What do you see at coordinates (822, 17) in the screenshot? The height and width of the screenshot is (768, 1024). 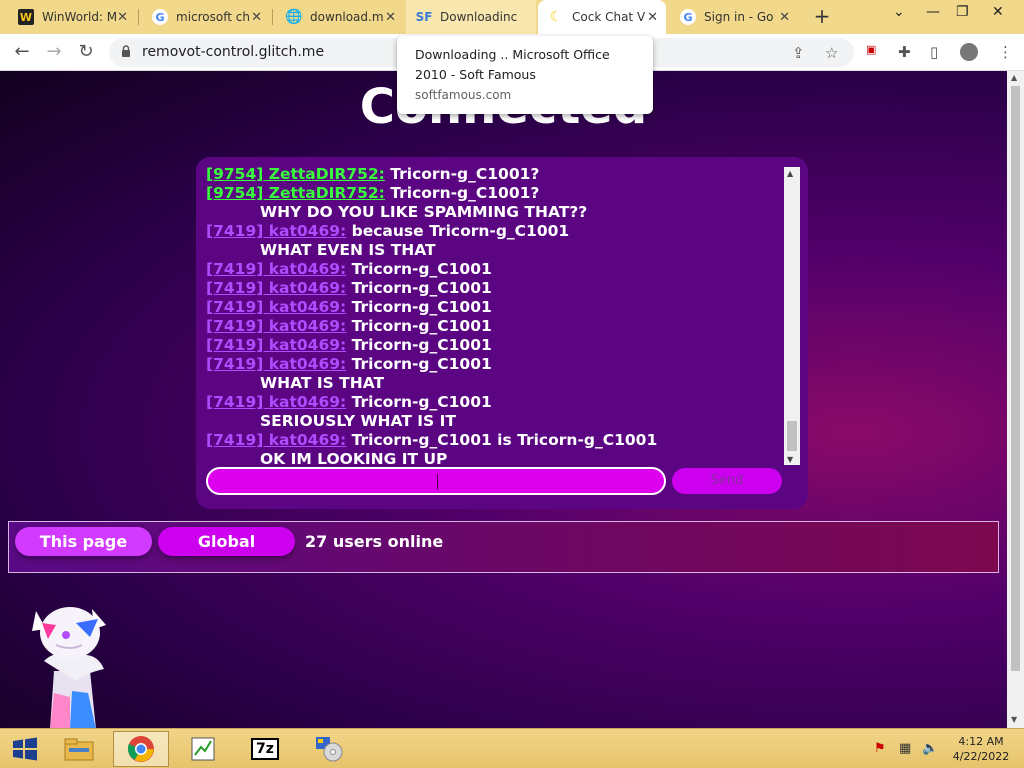 I see `new-tab-button: +` at bounding box center [822, 17].